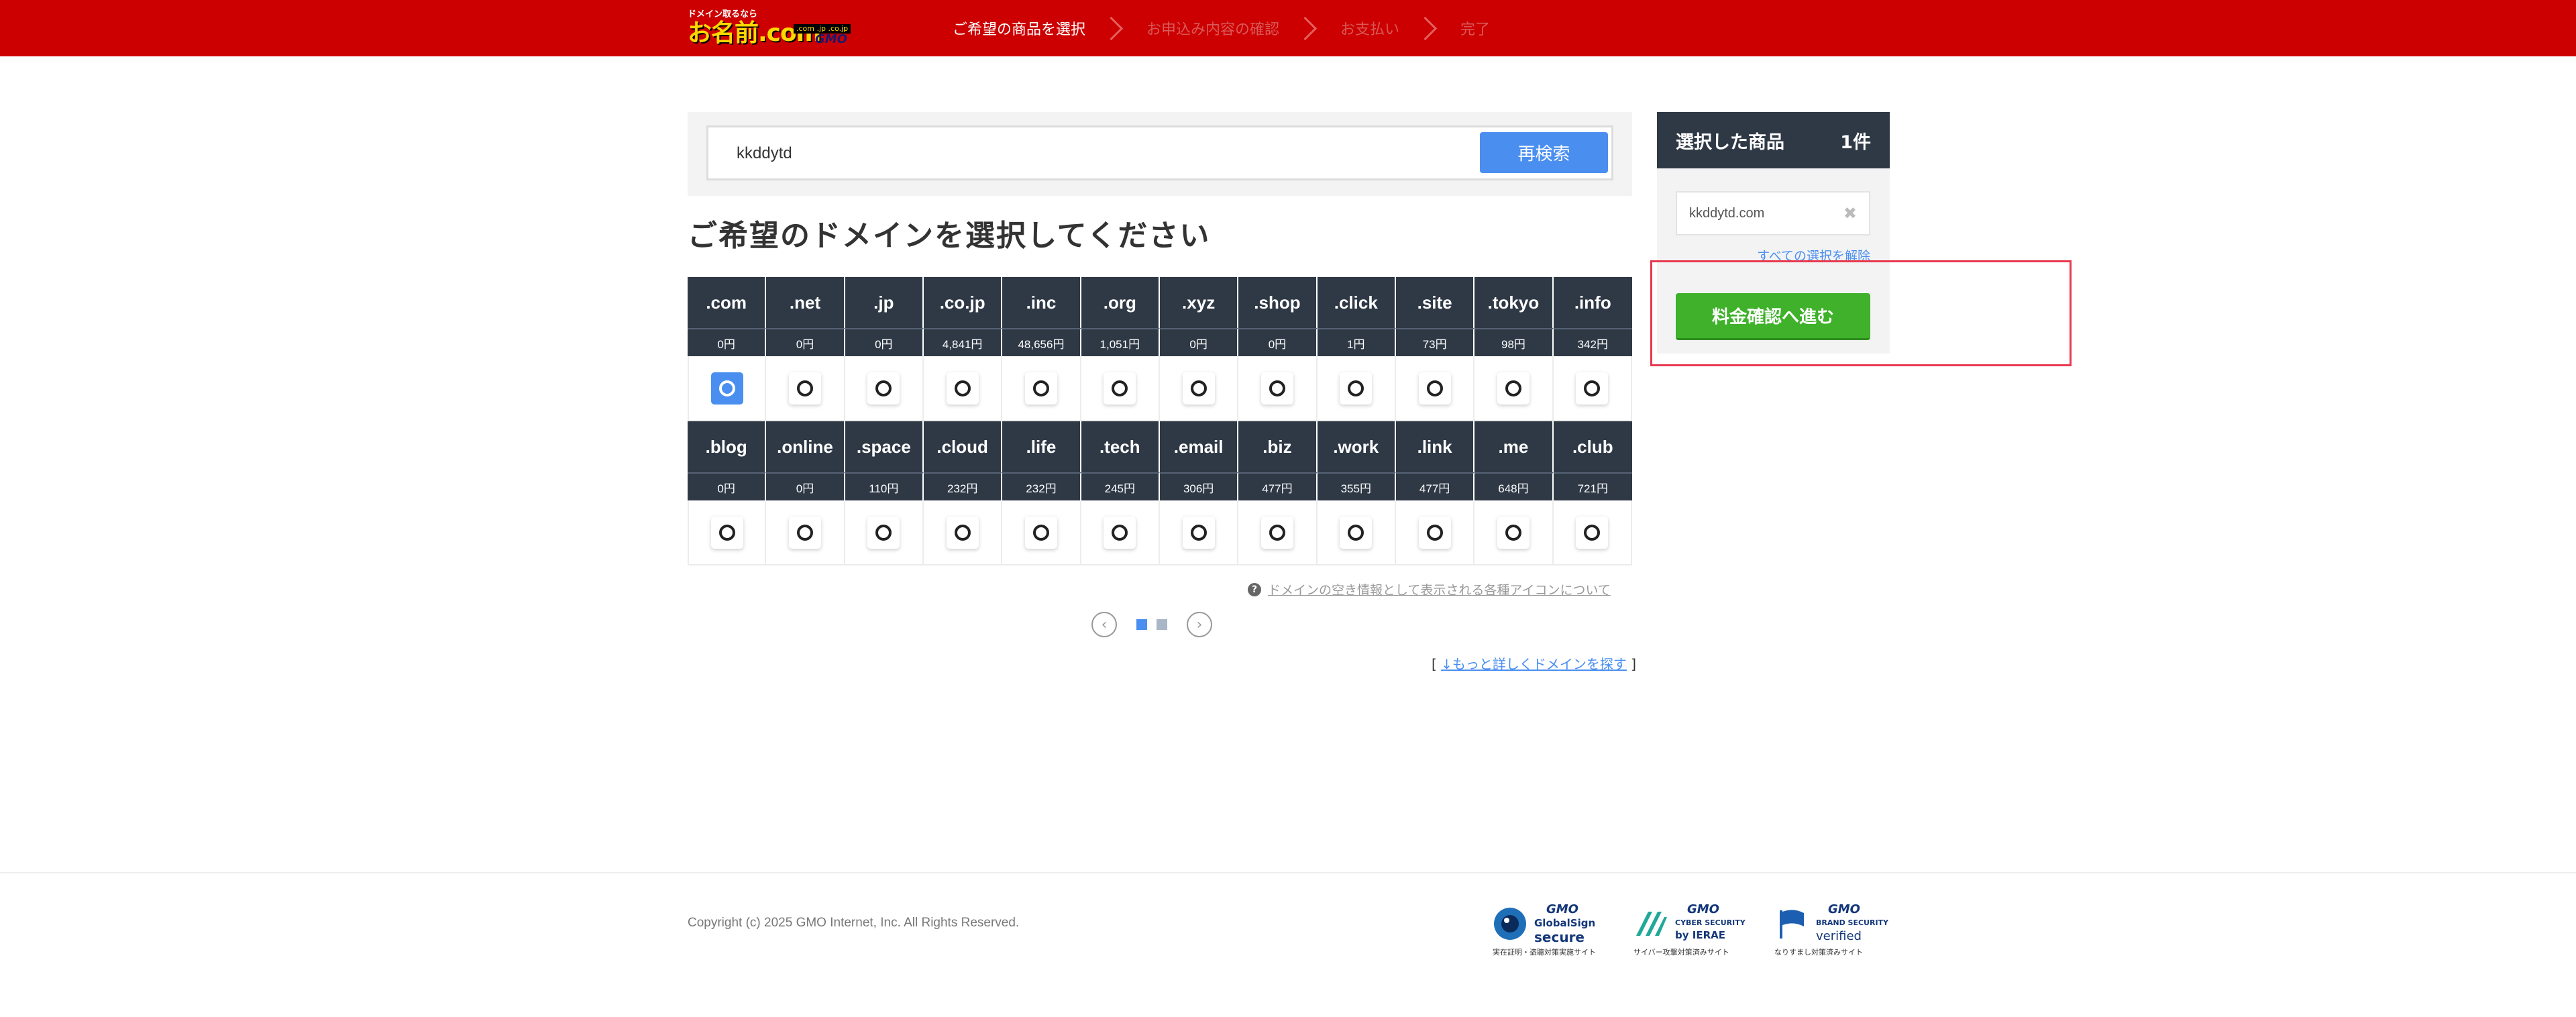  What do you see at coordinates (1104, 624) in the screenshot?
I see `pager-prev-button: ‹` at bounding box center [1104, 624].